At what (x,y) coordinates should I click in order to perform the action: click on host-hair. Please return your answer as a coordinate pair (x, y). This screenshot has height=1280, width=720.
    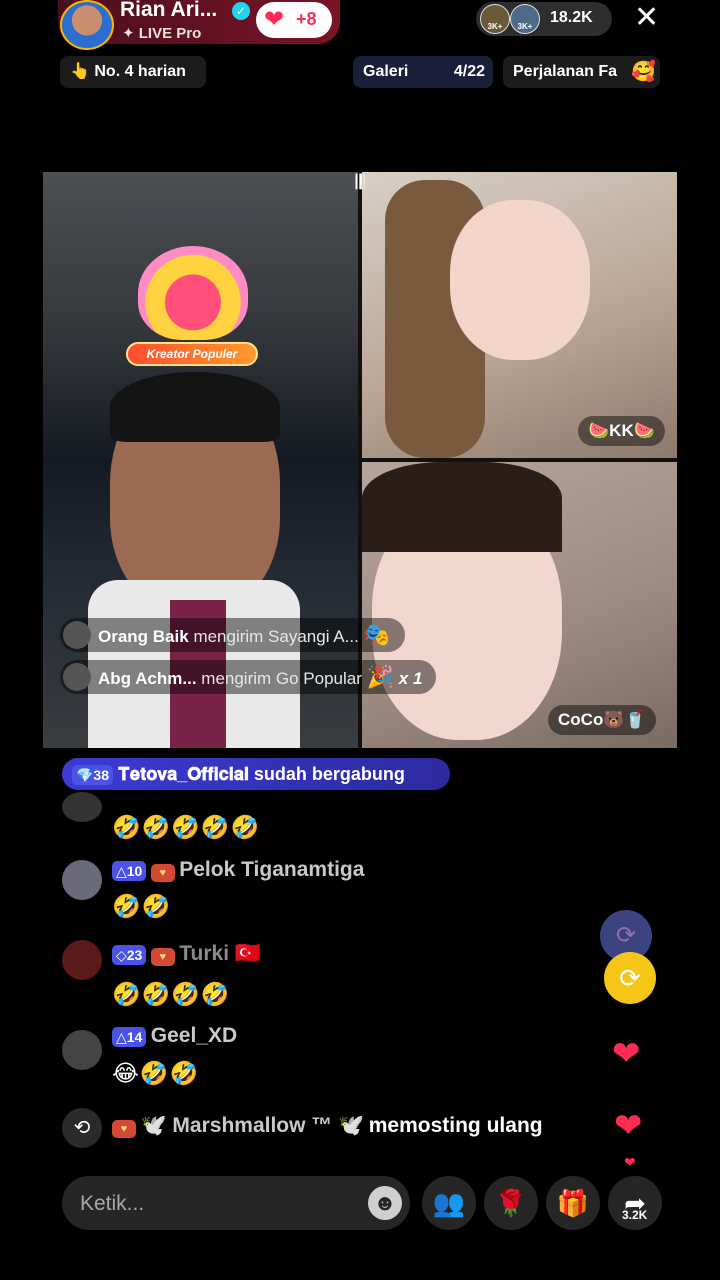
    Looking at the image, I should click on (195, 407).